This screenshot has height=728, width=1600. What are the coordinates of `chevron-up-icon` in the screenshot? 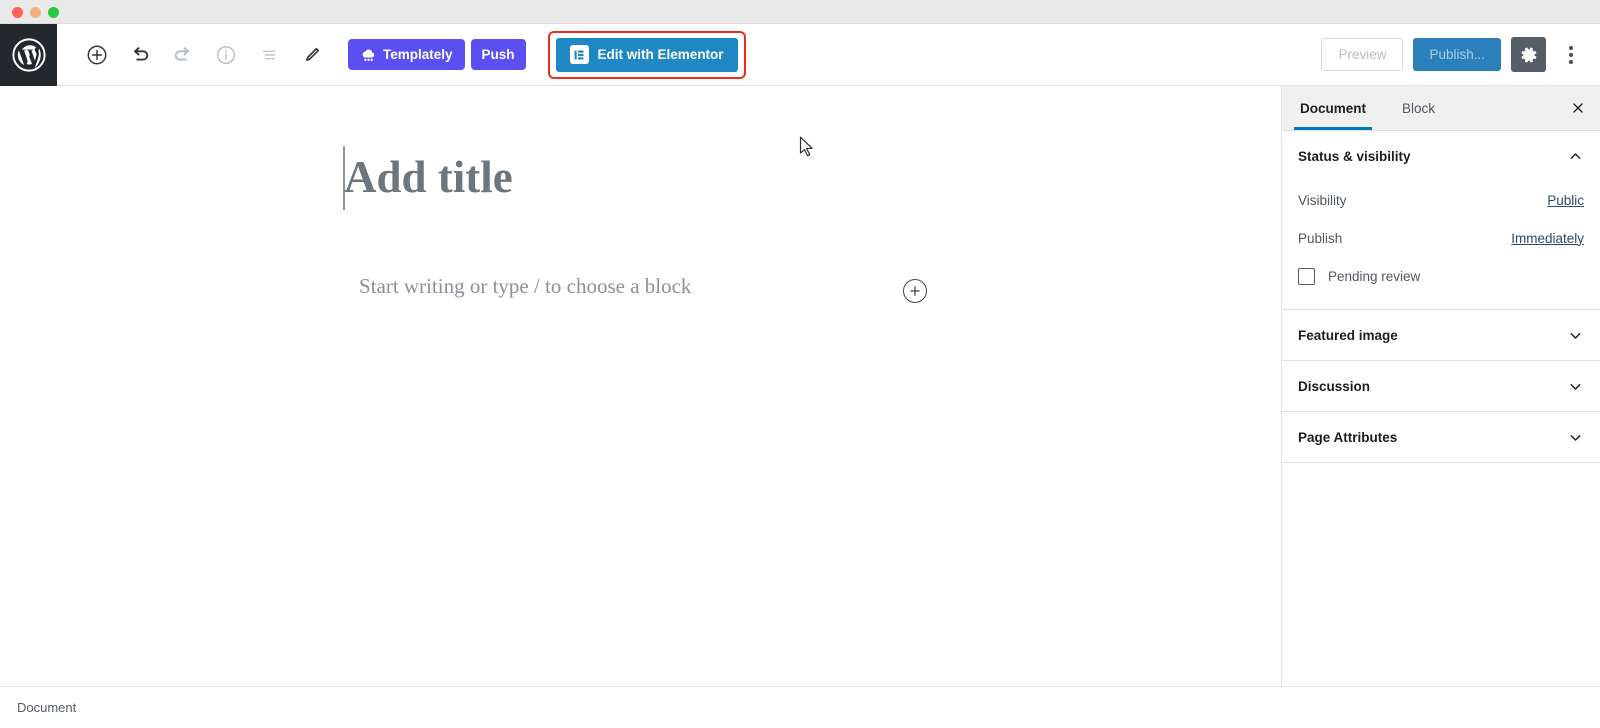 It's located at (1575, 155).